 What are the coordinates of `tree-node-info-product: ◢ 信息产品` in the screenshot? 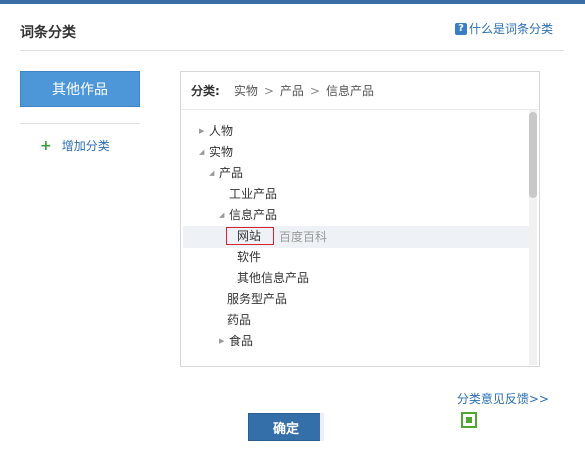 It's located at (248, 215).